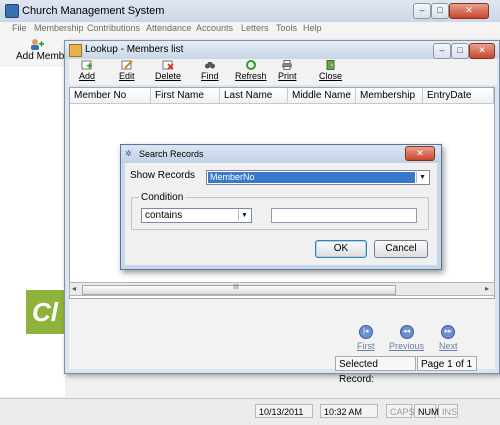 Image resolution: width=500 pixels, height=425 pixels. Describe the element at coordinates (168, 76) in the screenshot. I see `delete-tool-label: Delete` at that location.